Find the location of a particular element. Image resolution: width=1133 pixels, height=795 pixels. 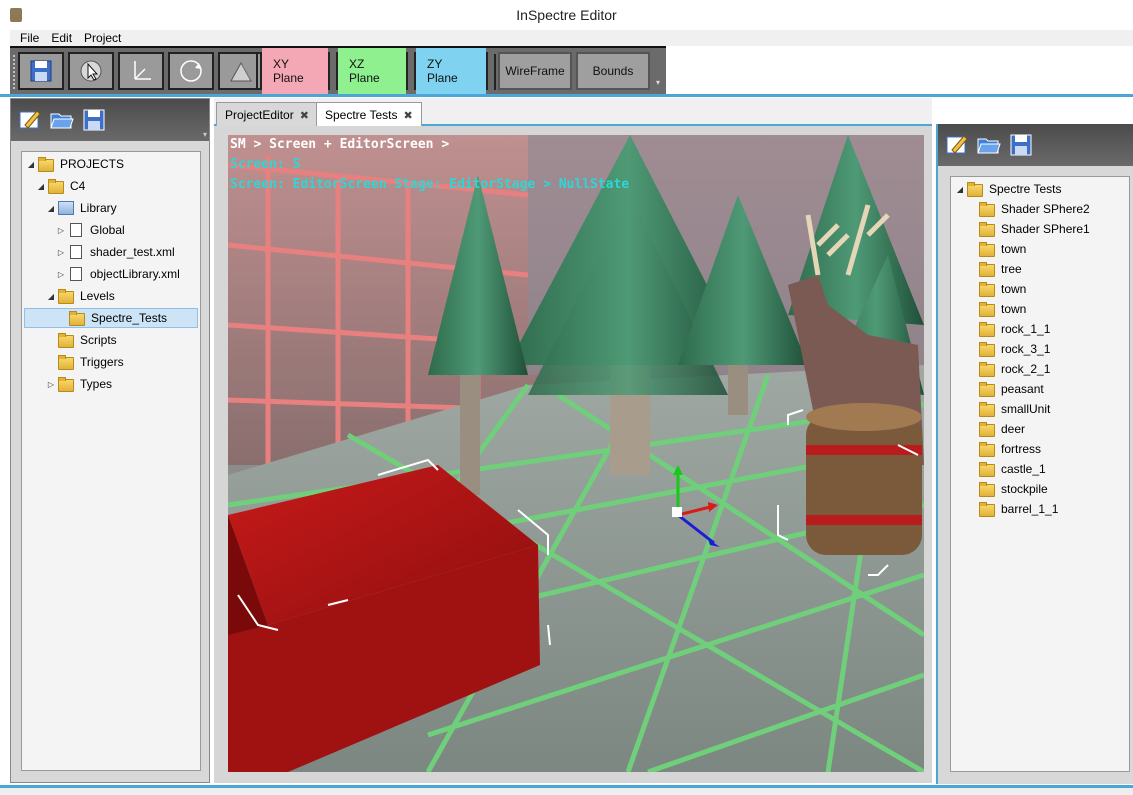

zy-plane-button: ZY Plane is located at coordinates (451, 71).